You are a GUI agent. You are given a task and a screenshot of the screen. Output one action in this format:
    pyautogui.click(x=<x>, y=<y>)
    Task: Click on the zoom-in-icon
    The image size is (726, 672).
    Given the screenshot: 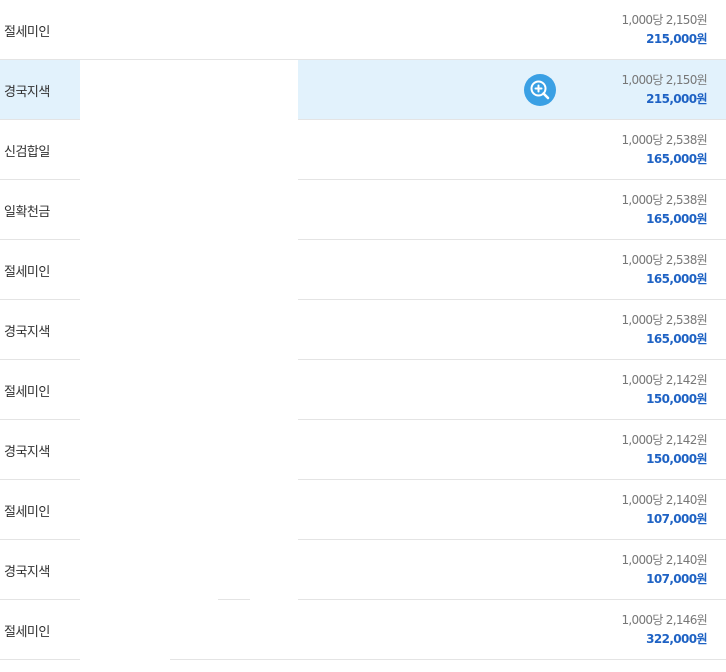 What is the action you would take?
    pyautogui.click(x=540, y=90)
    